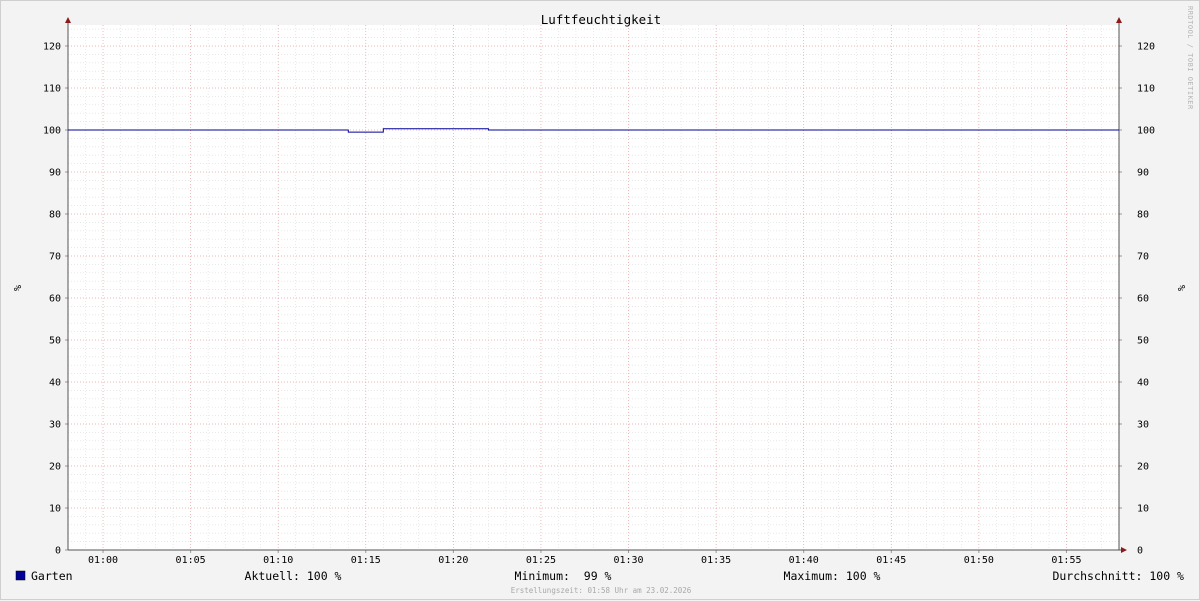 Image resolution: width=1200 pixels, height=601 pixels. I want to click on y-tick-label-right: 80, so click(1143, 215).